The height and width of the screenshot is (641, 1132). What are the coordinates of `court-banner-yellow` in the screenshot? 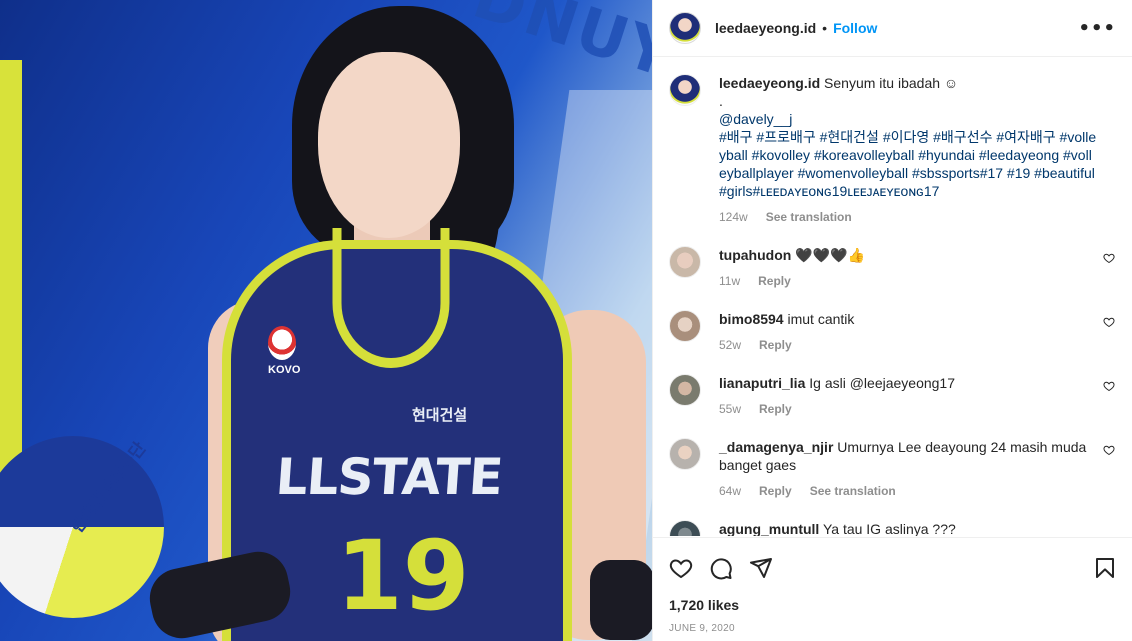 It's located at (11, 280).